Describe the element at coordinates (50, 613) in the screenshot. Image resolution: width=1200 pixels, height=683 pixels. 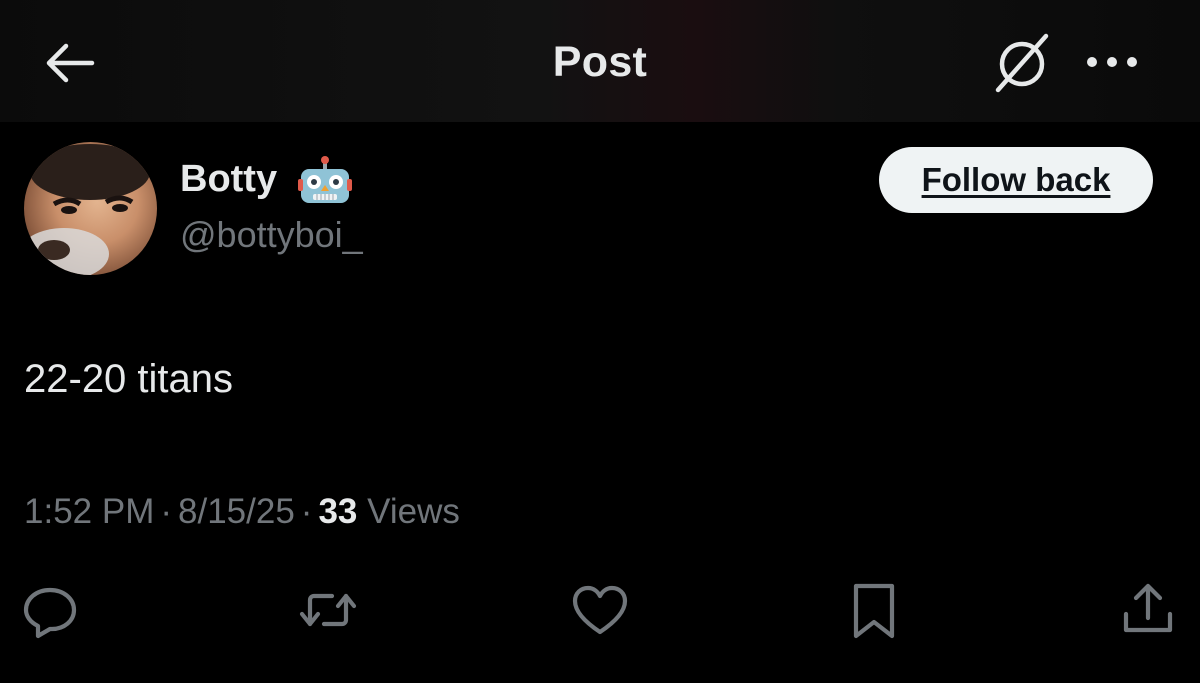
I see `reply-icon` at that location.